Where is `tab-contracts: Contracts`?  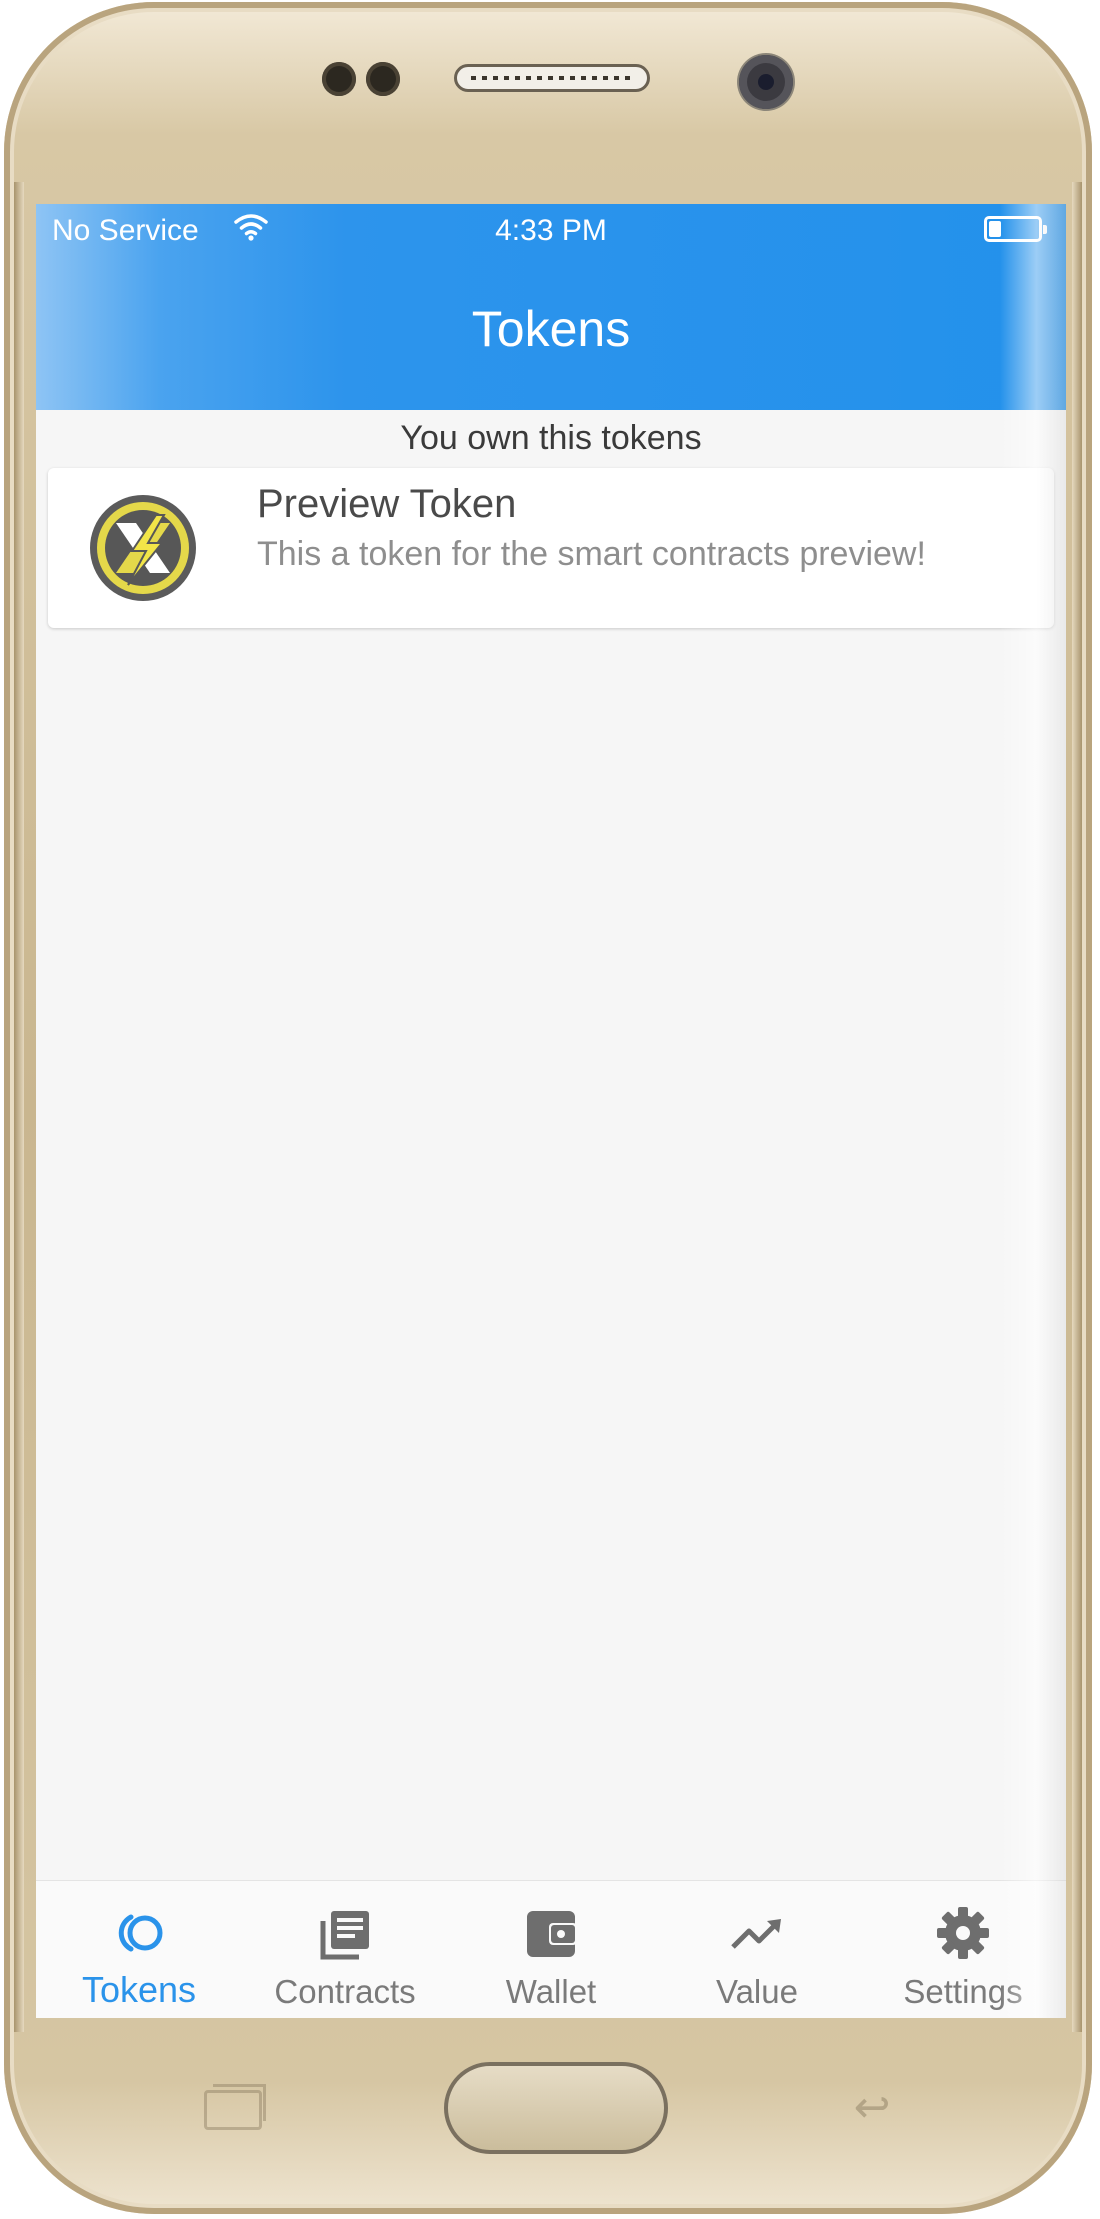
tab-contracts: Contracts is located at coordinates (345, 1949).